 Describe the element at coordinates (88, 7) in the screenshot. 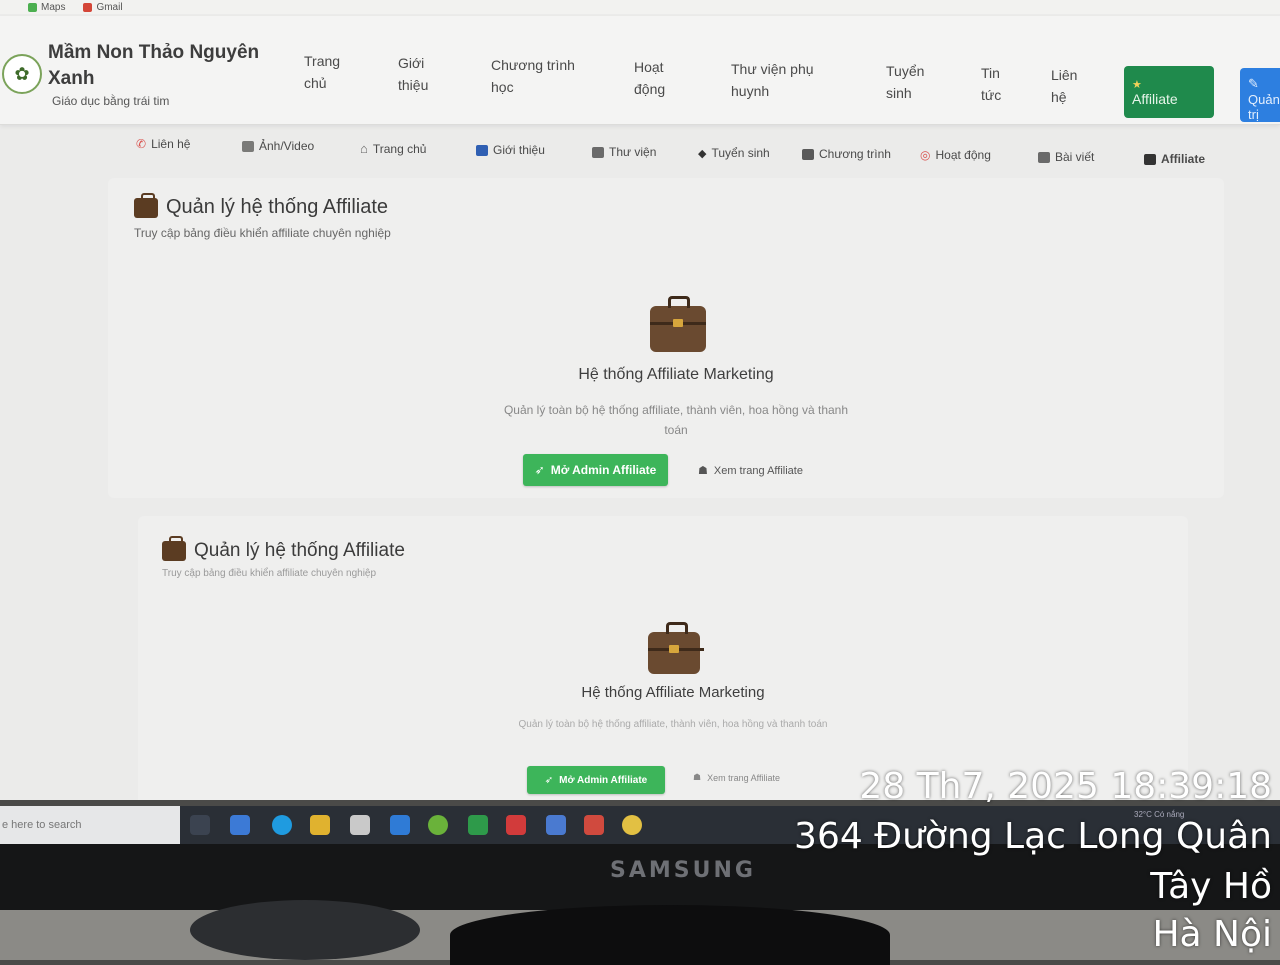

I see `gmail-icon` at that location.